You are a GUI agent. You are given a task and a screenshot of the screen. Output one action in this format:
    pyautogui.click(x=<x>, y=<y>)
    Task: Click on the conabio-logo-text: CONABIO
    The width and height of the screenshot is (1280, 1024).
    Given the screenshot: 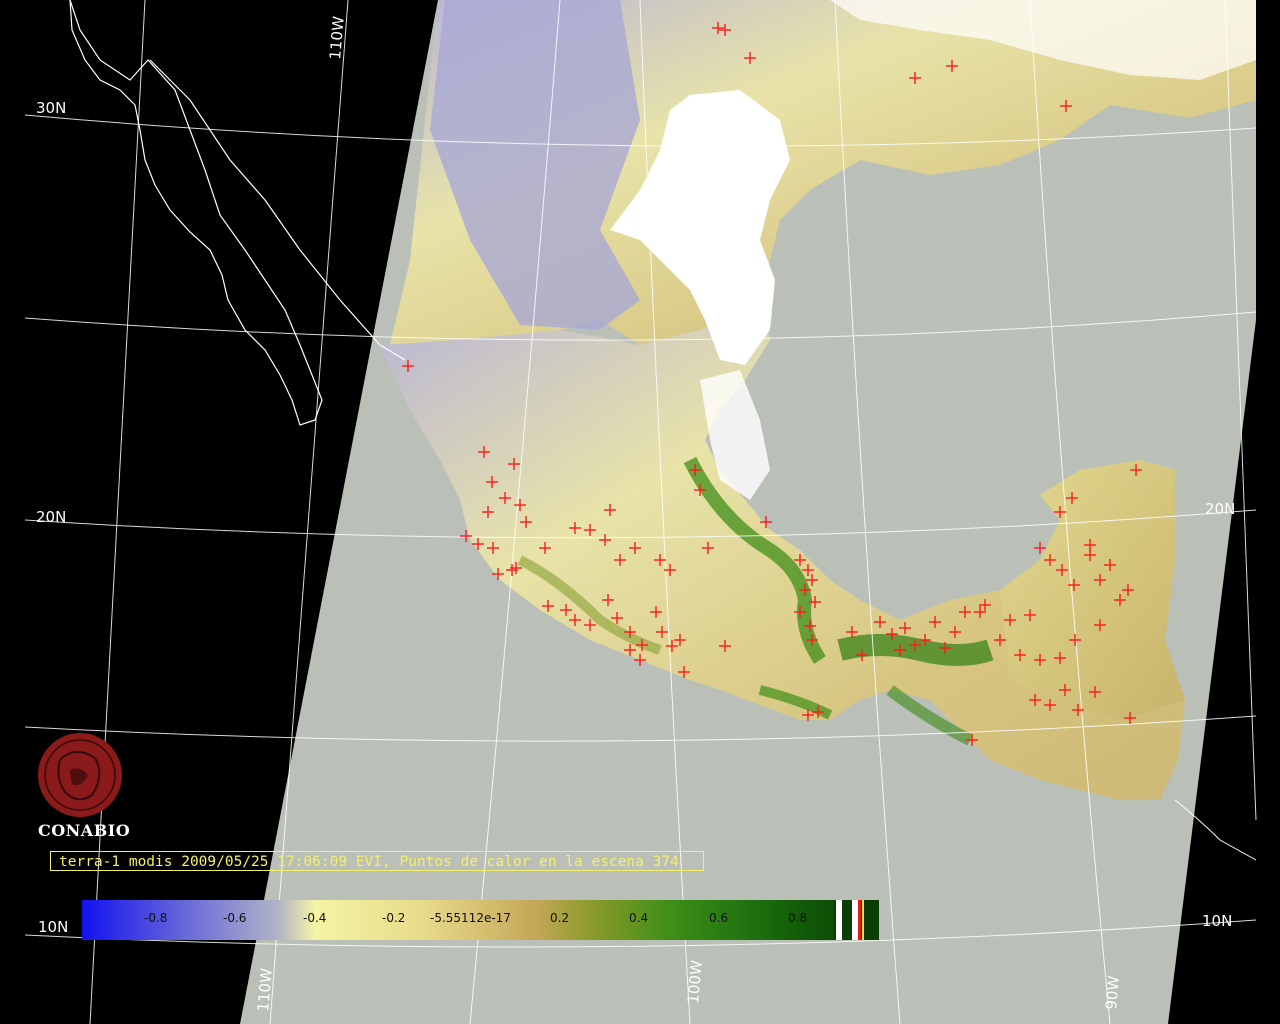 What is the action you would take?
    pyautogui.click(x=84, y=830)
    